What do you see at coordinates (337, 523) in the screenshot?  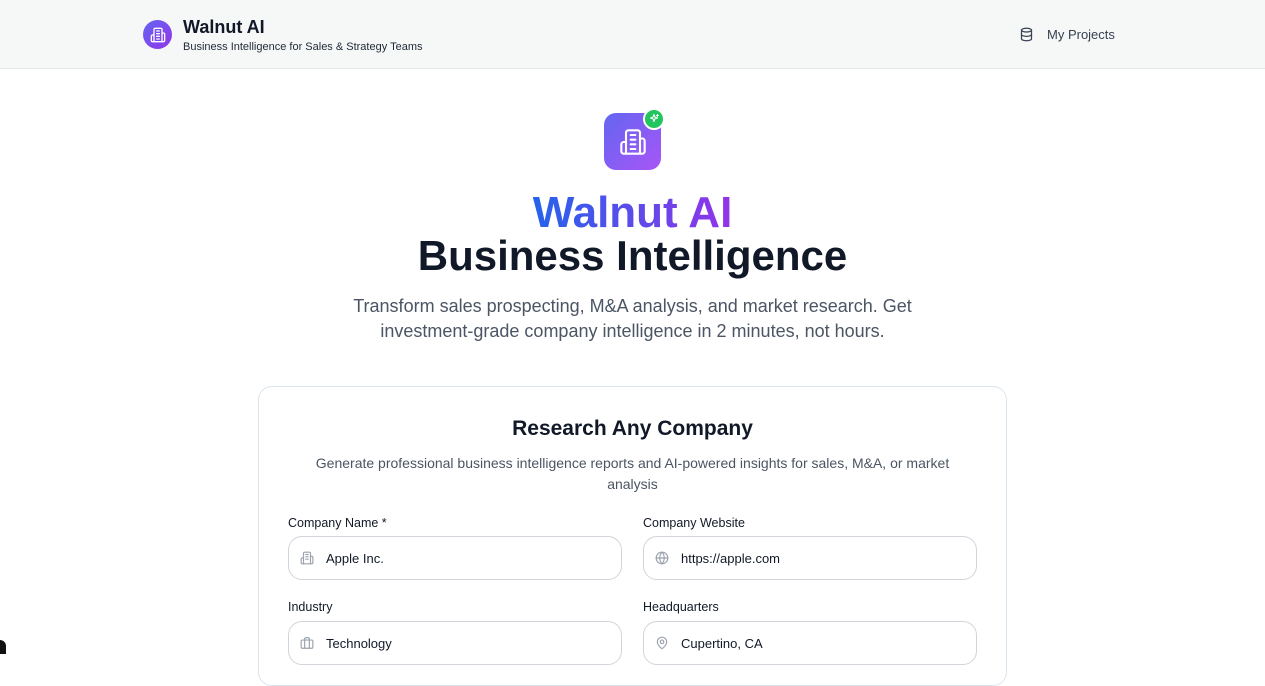 I see `company-name-label: Company Name *` at bounding box center [337, 523].